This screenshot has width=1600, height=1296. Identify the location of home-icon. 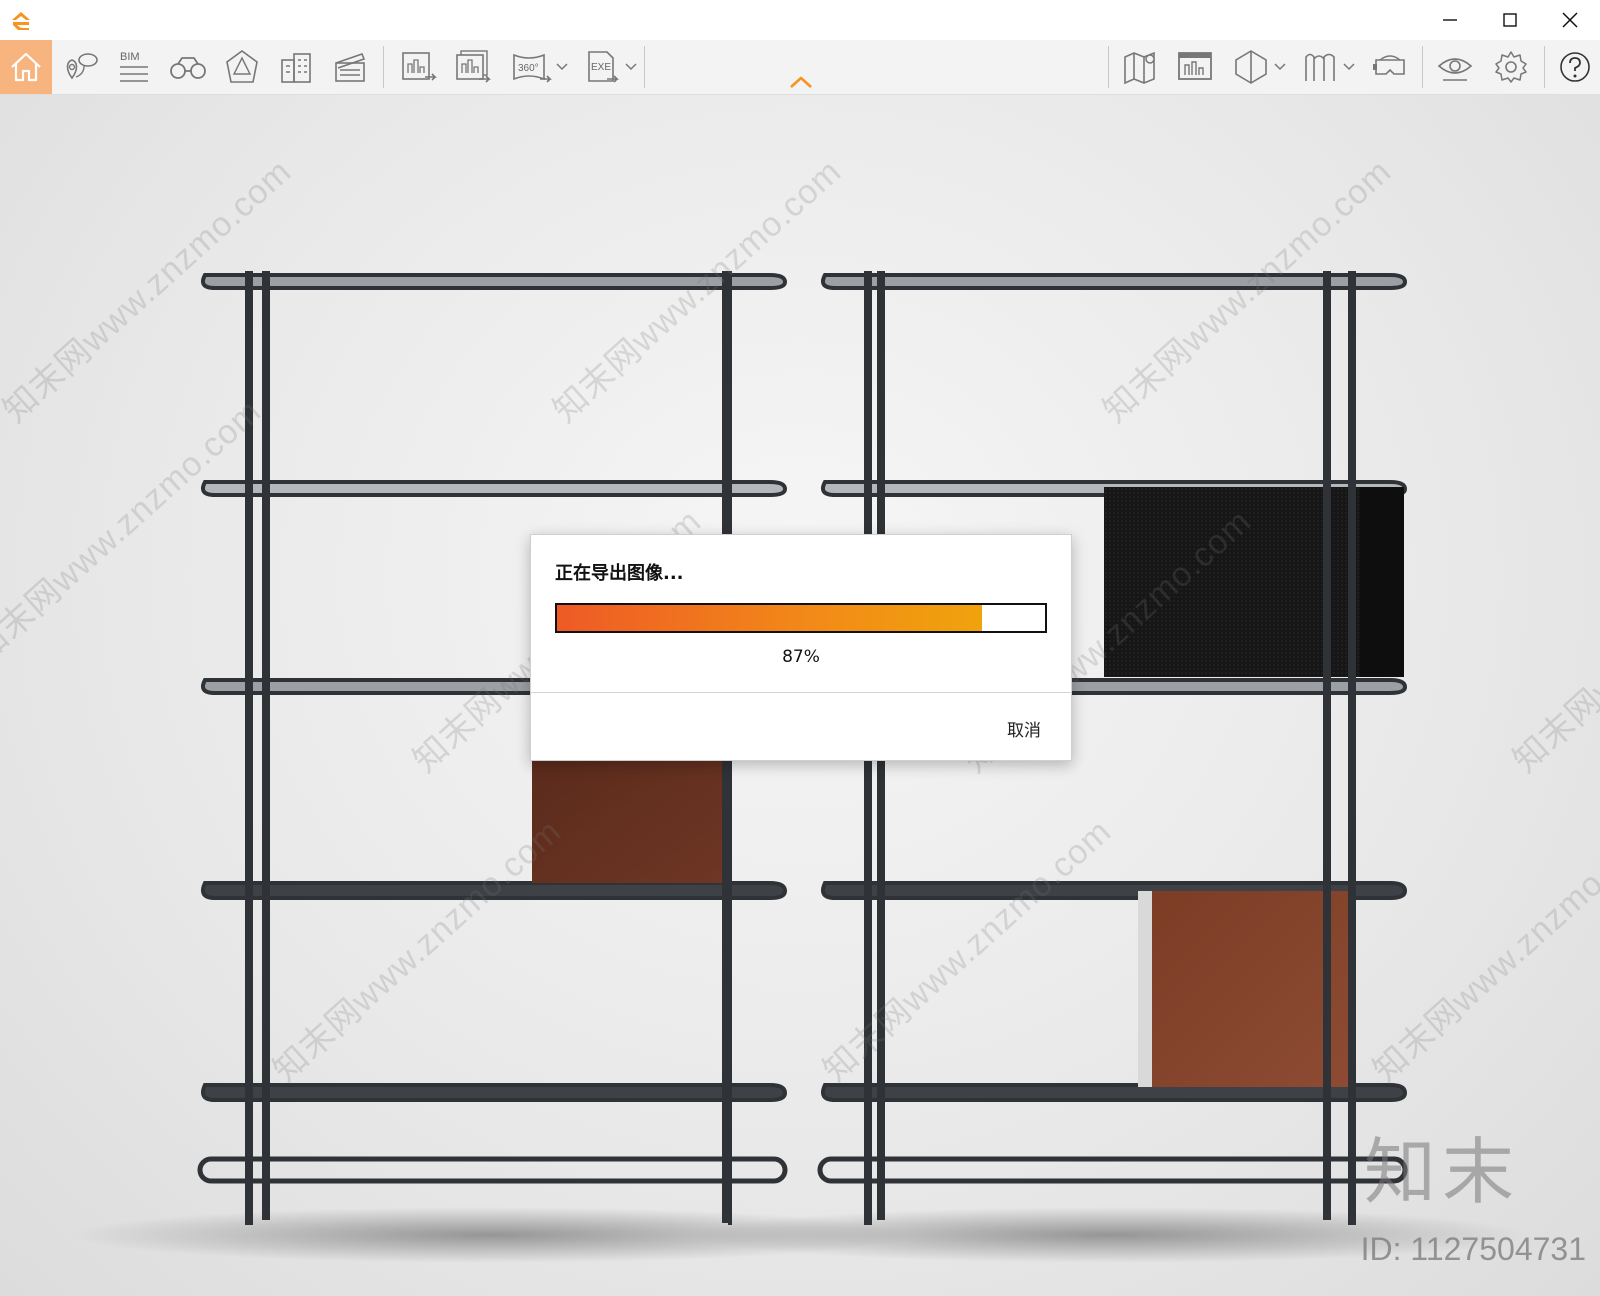
(26, 67).